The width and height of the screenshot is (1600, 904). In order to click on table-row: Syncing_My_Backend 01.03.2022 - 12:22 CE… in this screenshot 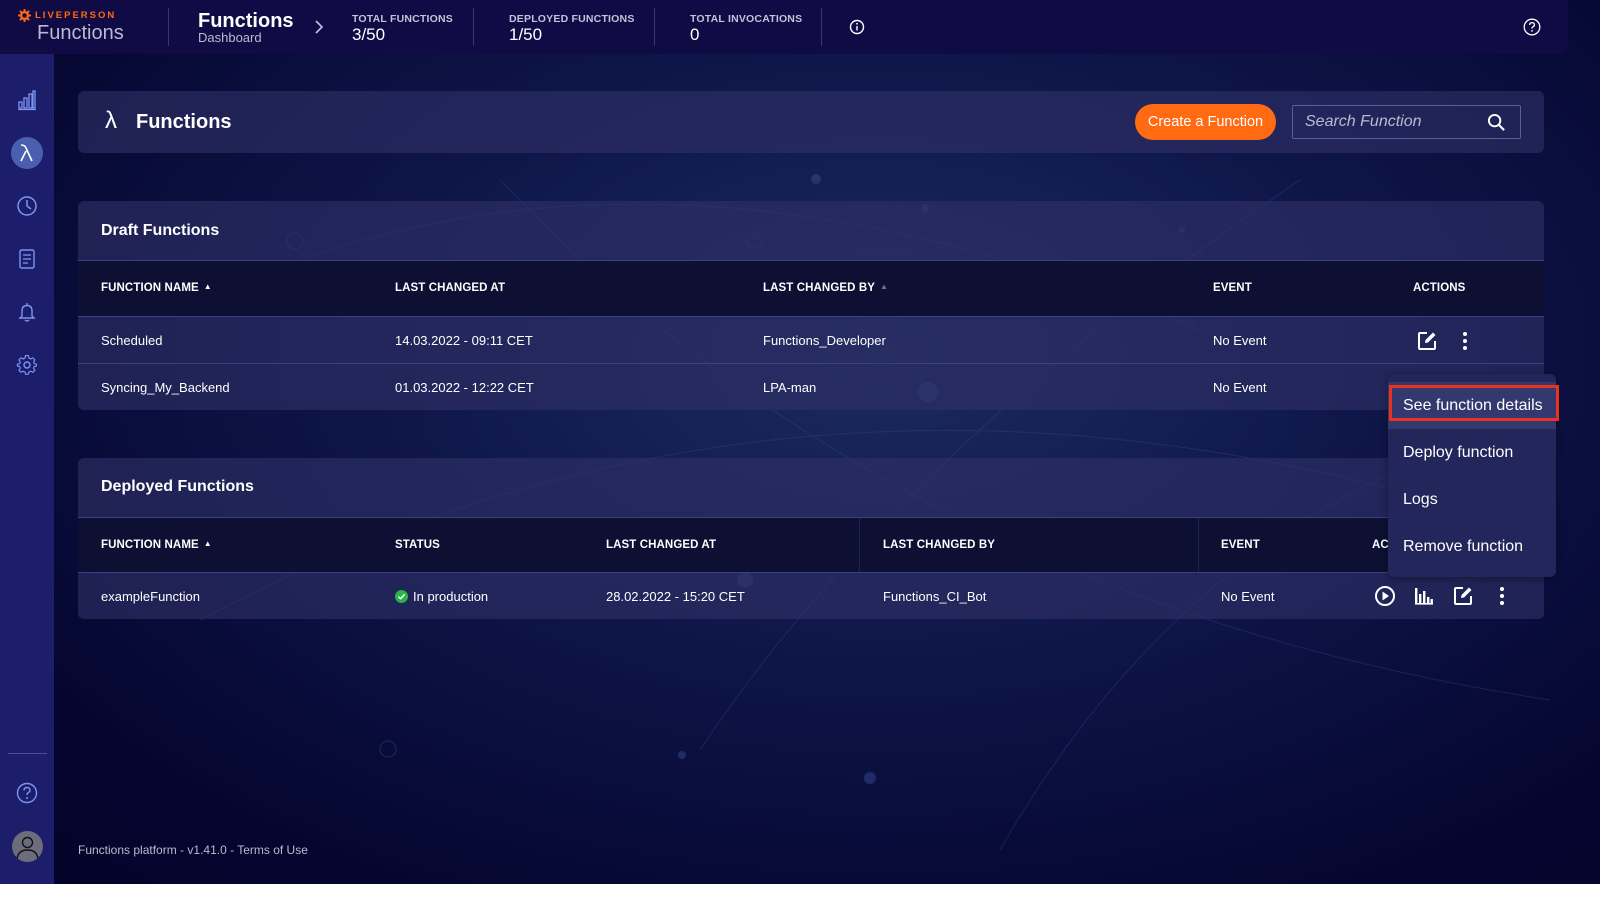, I will do `click(811, 386)`.